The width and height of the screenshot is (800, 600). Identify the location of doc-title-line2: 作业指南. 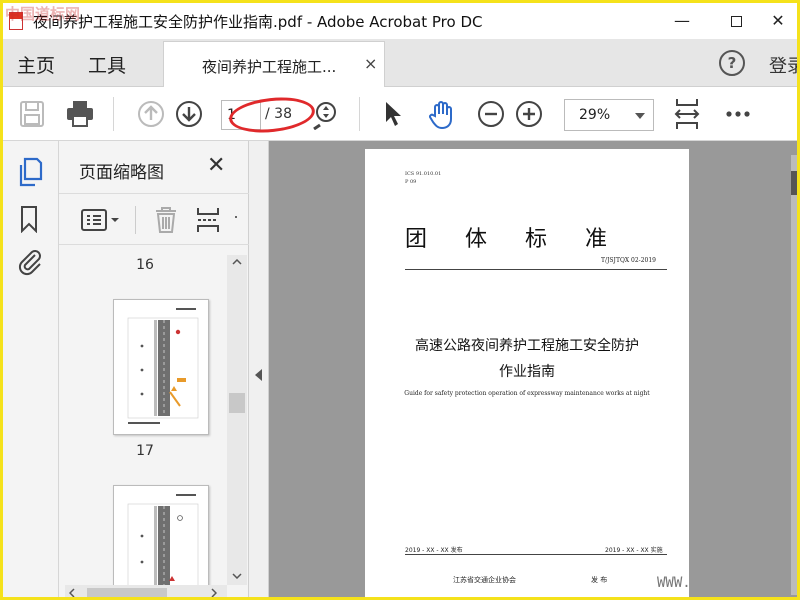
(527, 372).